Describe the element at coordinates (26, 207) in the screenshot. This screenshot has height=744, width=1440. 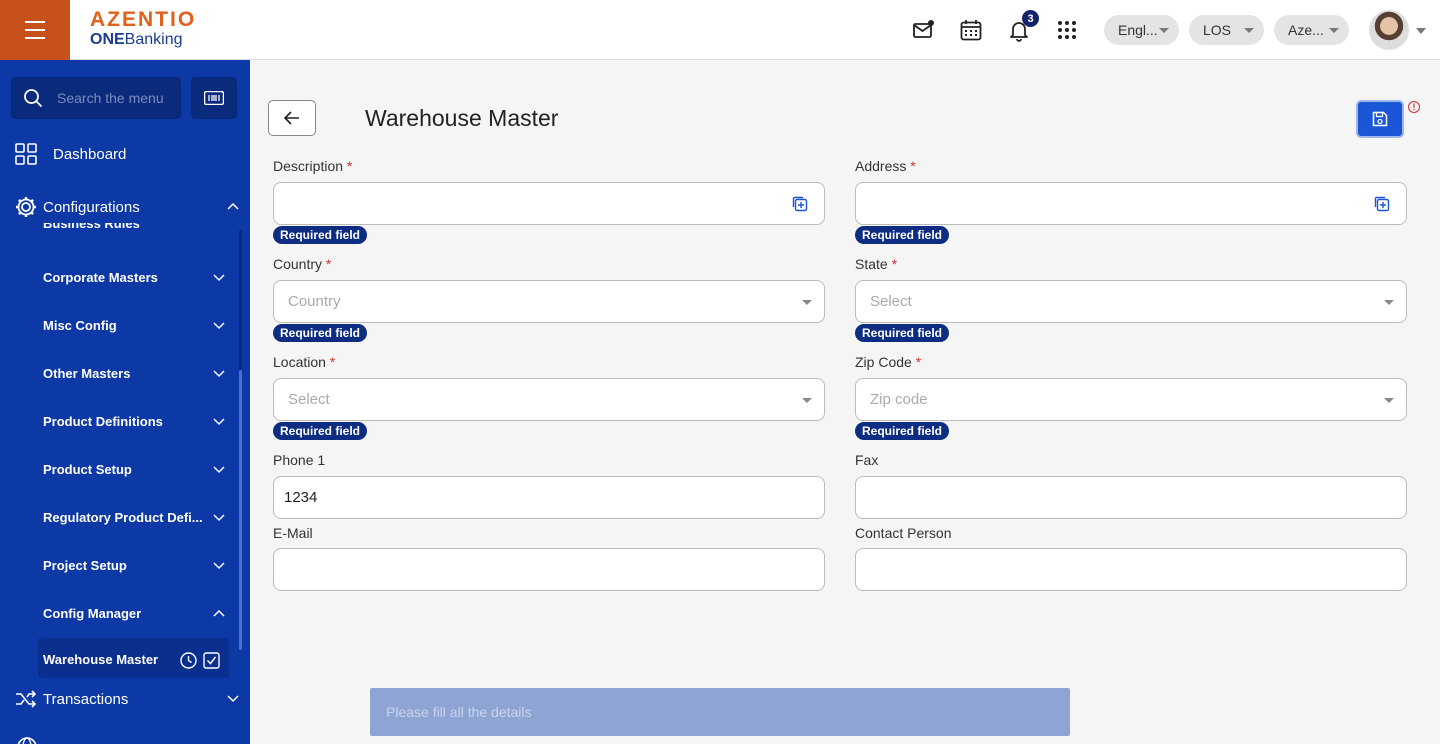
I see `gear-icon` at that location.